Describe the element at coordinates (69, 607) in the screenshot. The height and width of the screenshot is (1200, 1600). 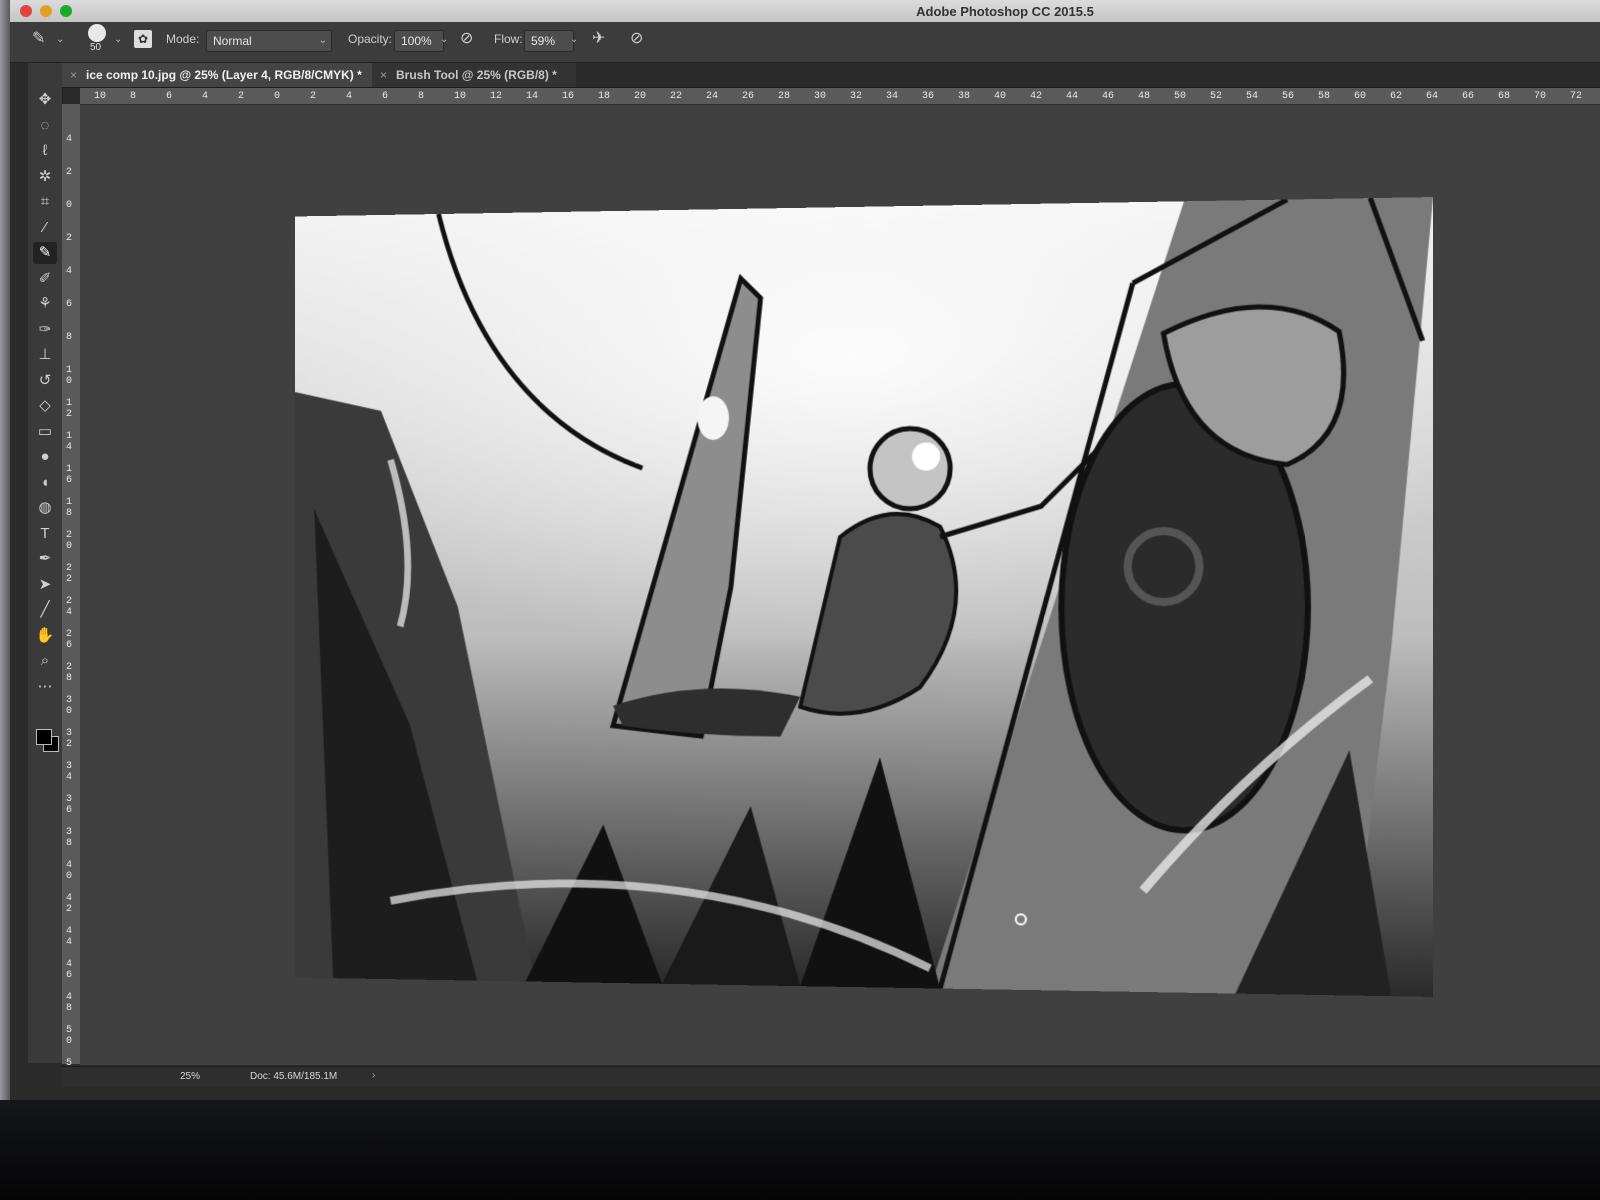
I see `ruler-tick-label: 2 4` at that location.